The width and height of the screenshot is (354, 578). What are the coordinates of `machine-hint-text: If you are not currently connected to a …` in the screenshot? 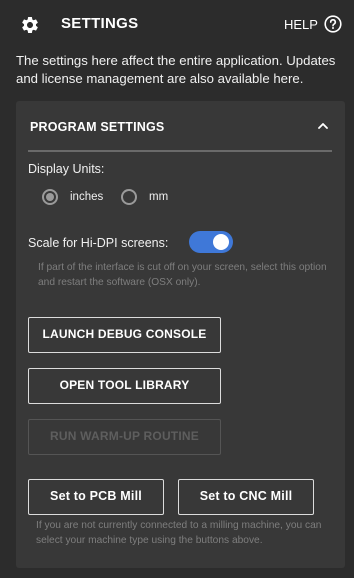 It's located at (179, 533).